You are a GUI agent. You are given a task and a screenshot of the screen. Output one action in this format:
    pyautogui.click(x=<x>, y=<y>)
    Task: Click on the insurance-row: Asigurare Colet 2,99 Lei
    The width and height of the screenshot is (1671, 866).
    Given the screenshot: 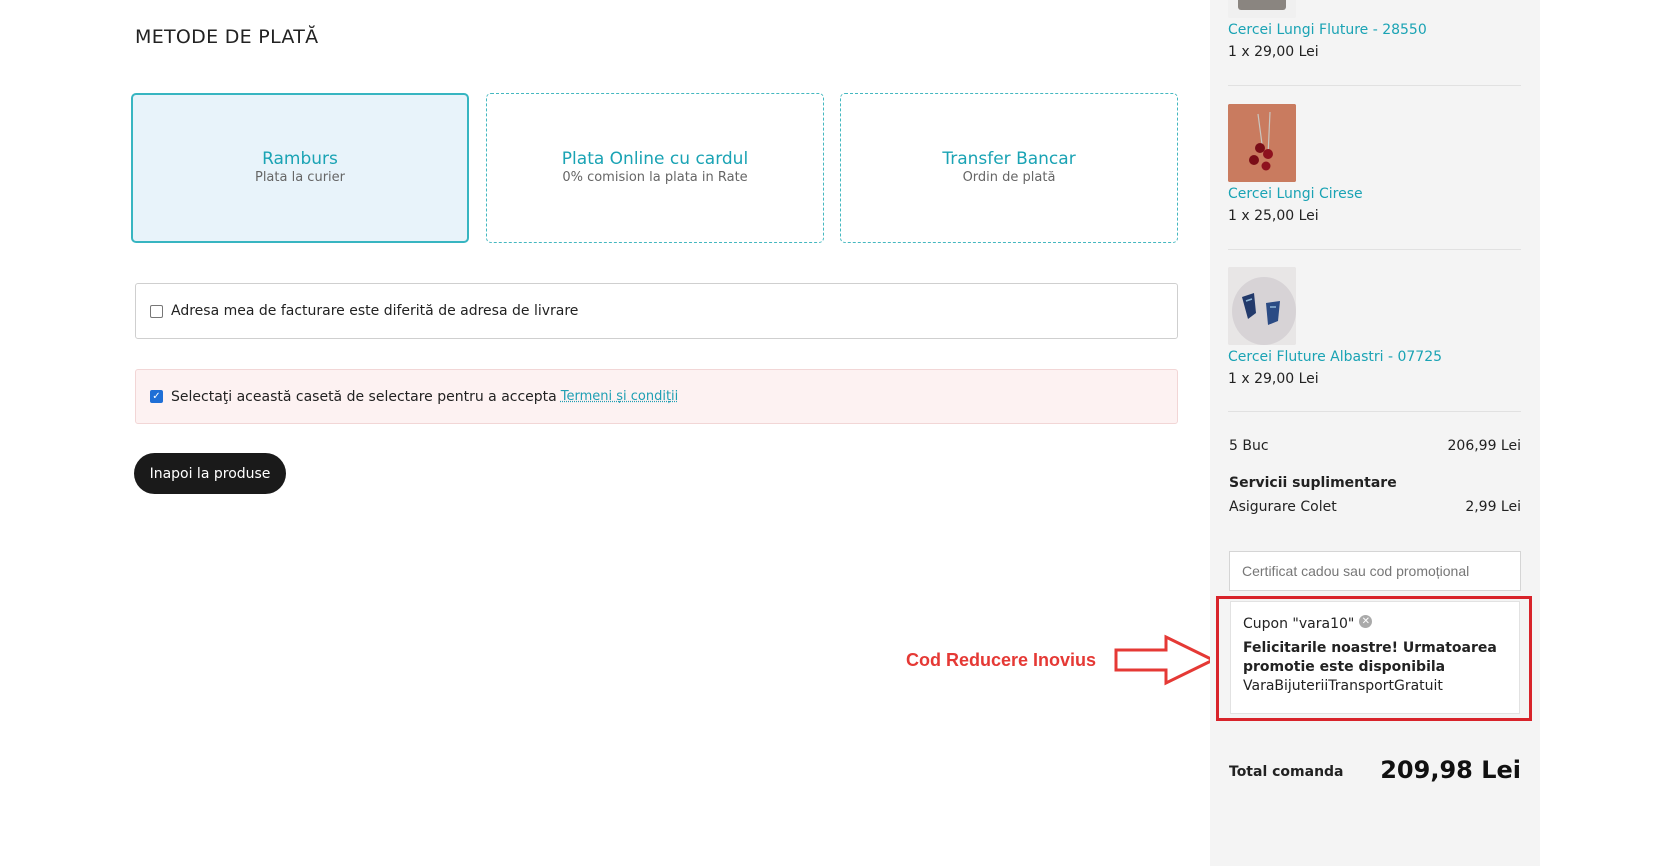 What is the action you would take?
    pyautogui.click(x=1375, y=507)
    